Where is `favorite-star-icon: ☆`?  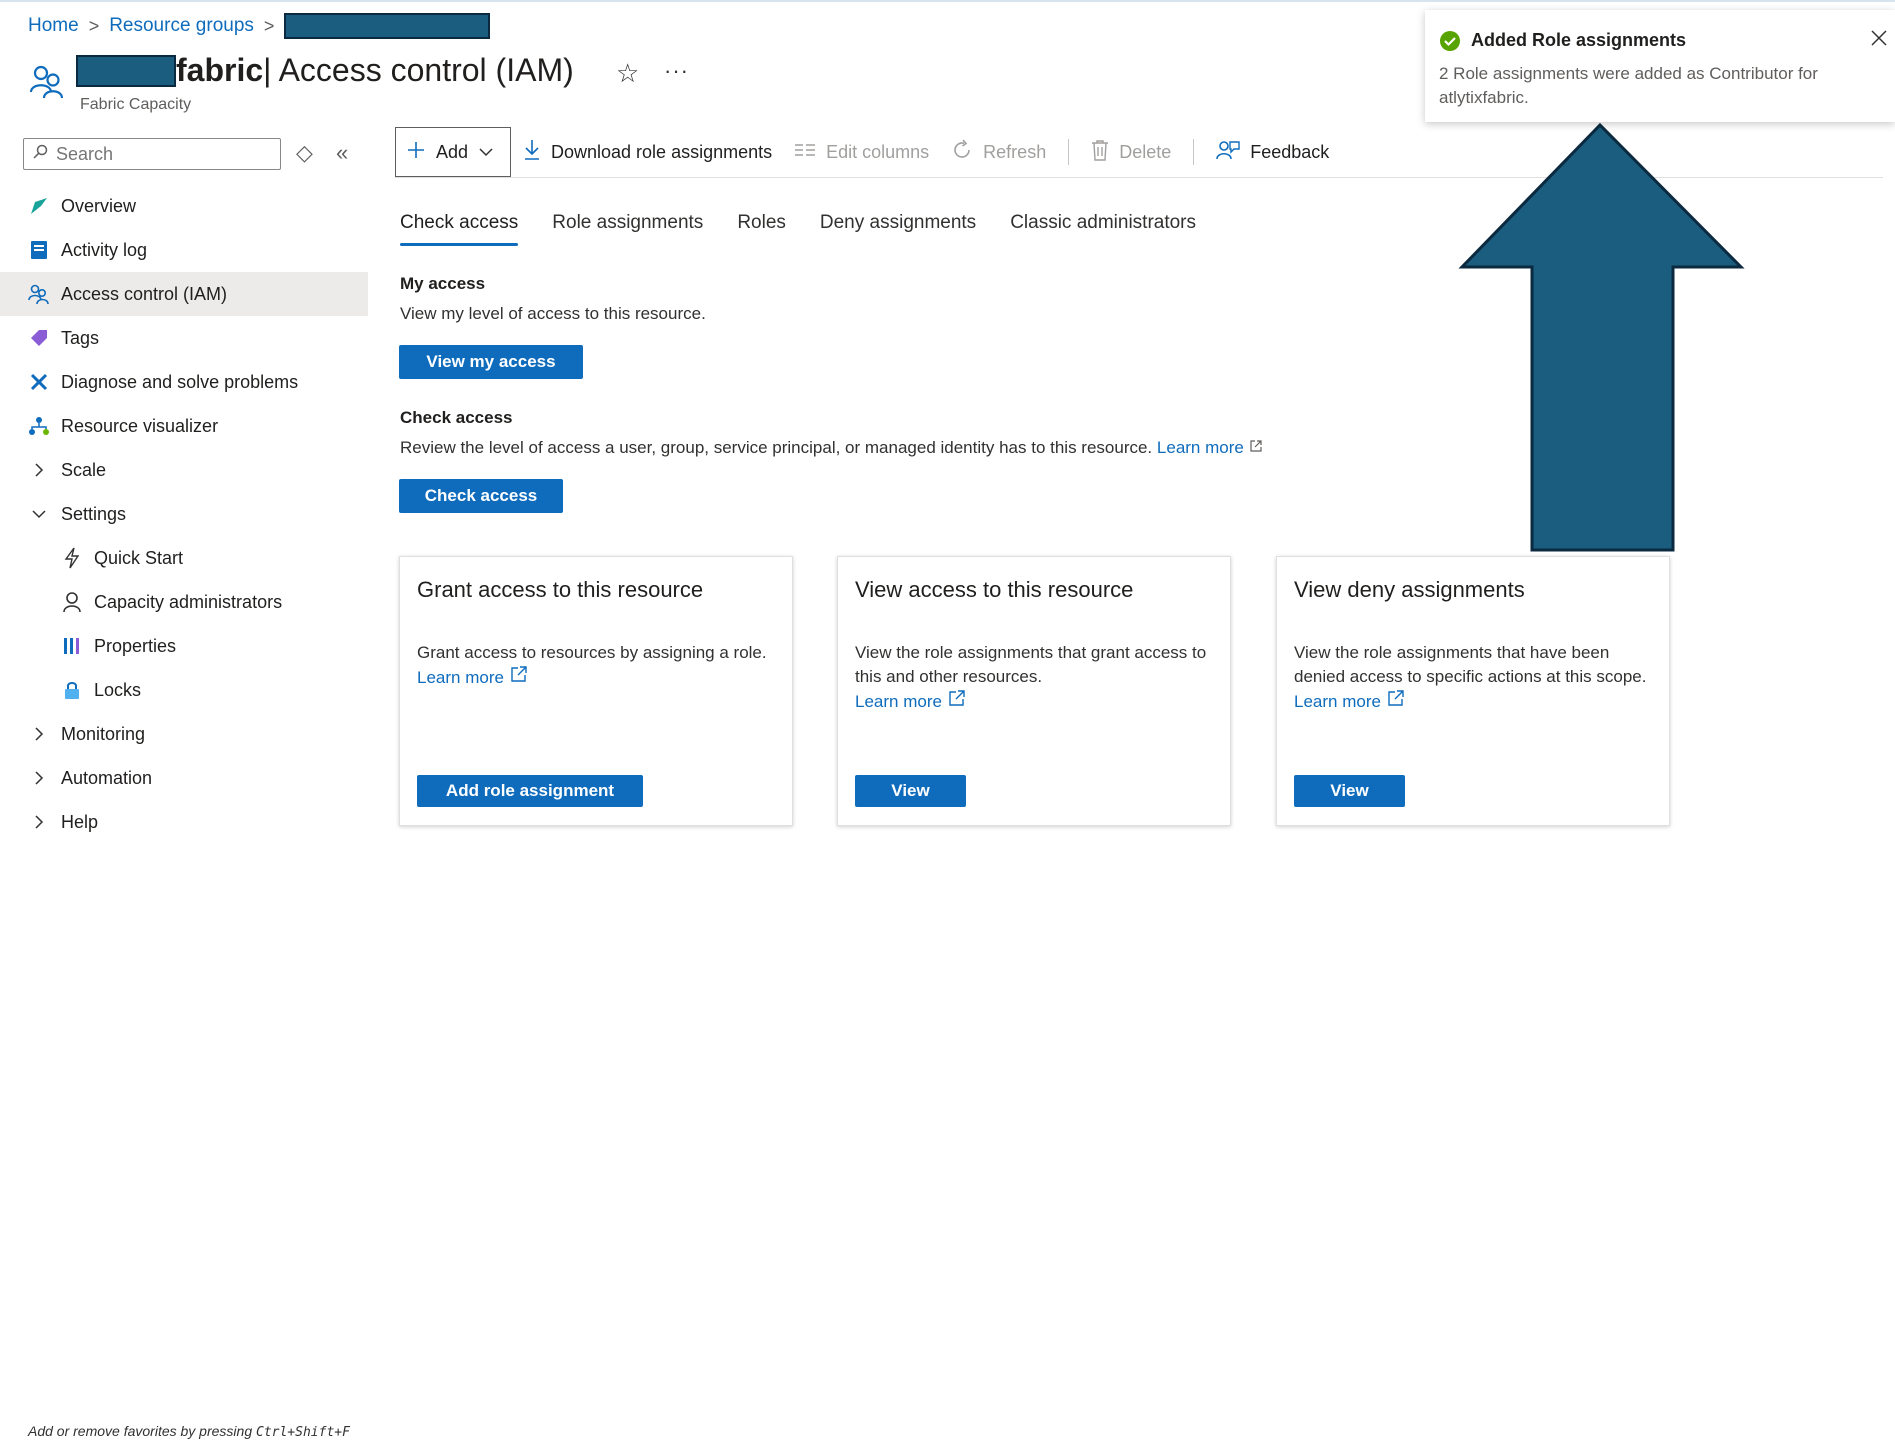
favorite-star-icon: ☆ is located at coordinates (627, 73).